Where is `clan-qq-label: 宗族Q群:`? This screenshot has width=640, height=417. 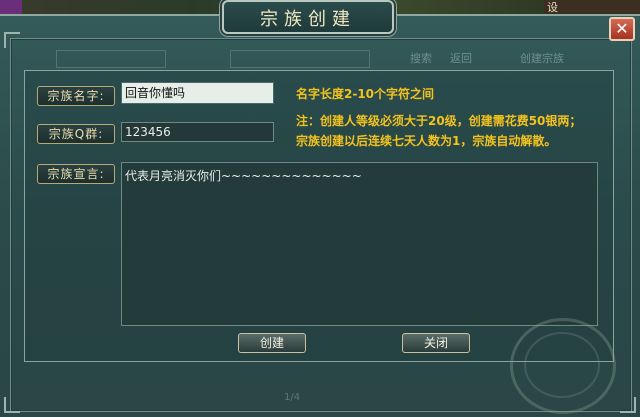
clan-qq-label: 宗族Q群: is located at coordinates (76, 134).